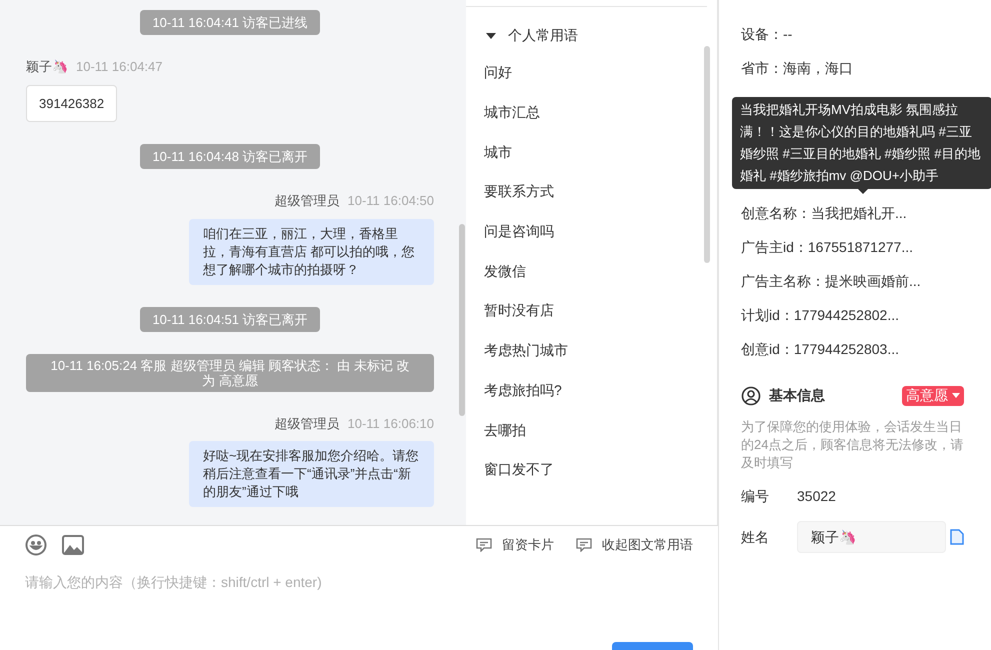 The height and width of the screenshot is (650, 991). Describe the element at coordinates (591, 311) in the screenshot. I see `quick-phrase-item: 暂时没有店` at that location.